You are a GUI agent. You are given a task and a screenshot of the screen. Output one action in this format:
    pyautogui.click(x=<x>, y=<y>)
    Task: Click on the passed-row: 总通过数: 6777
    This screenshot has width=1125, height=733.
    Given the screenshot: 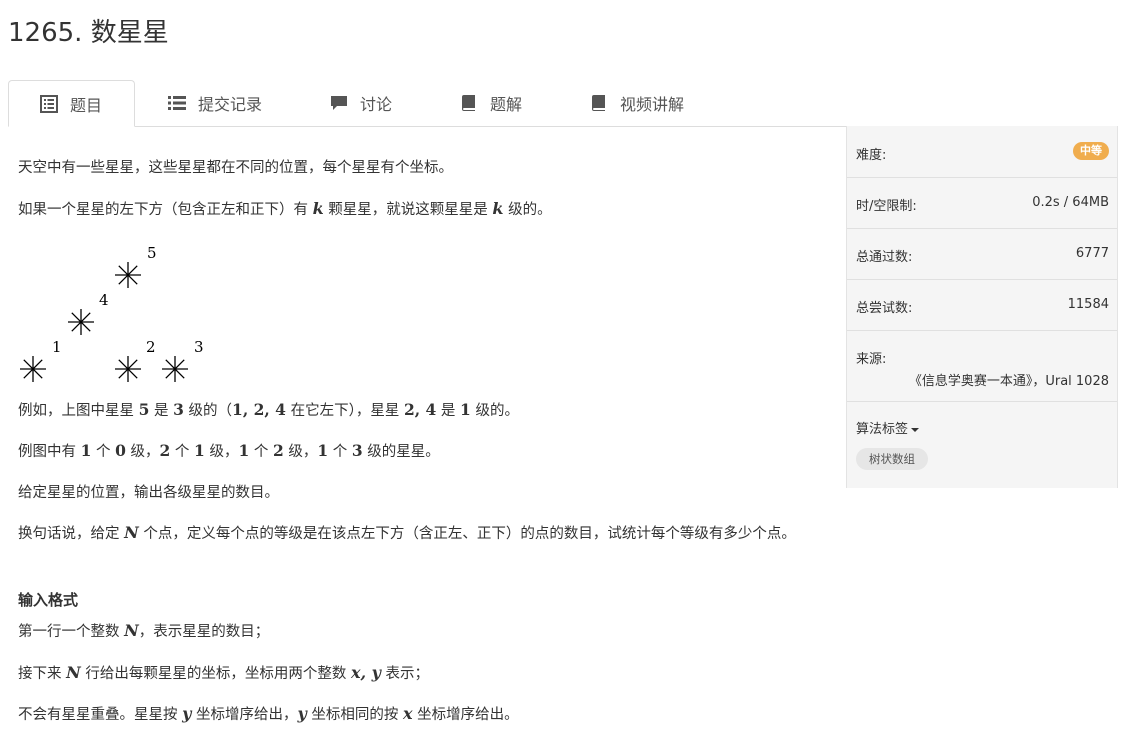 What is the action you would take?
    pyautogui.click(x=982, y=254)
    